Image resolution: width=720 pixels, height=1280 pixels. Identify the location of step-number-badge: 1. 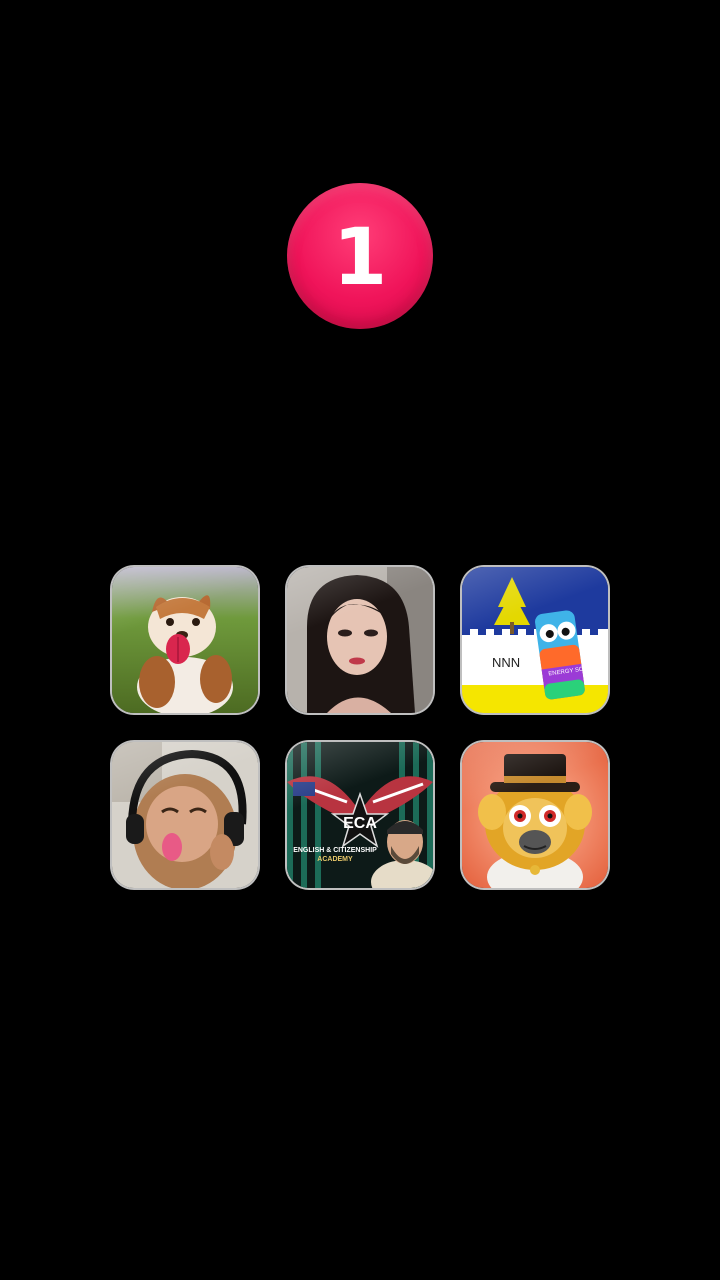
(360, 256).